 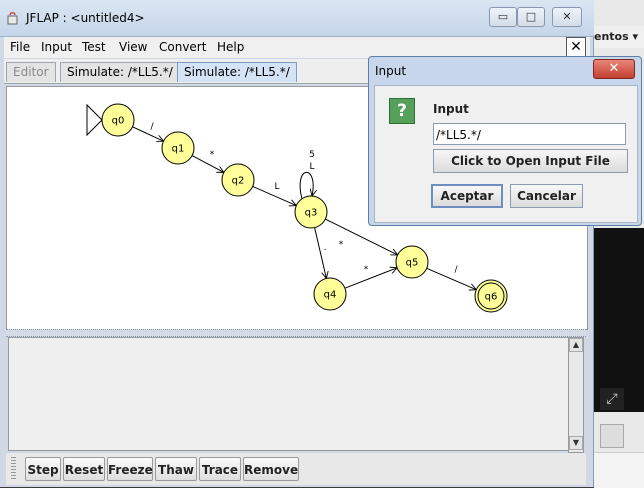 I want to click on trace-button: Trace, so click(x=220, y=469).